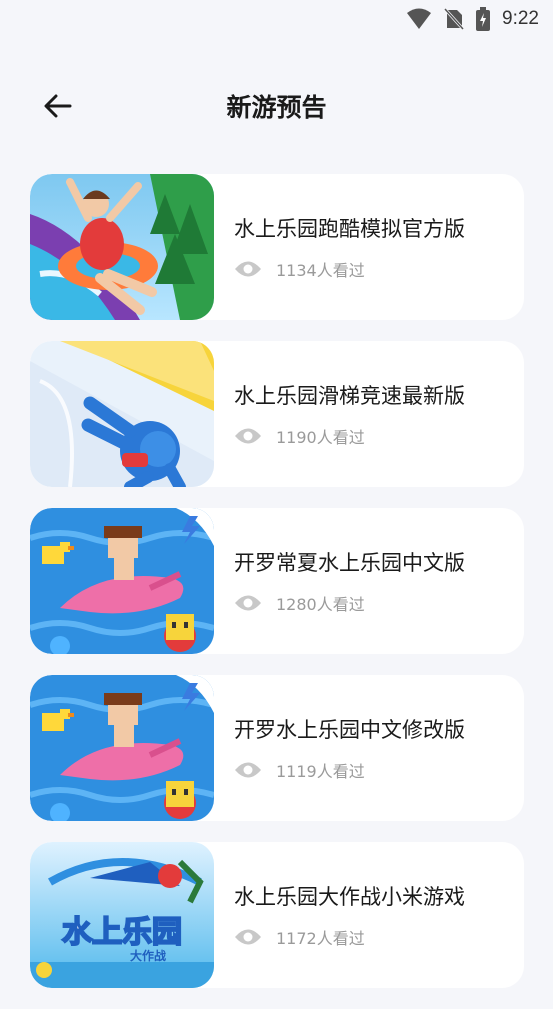 The width and height of the screenshot is (553, 1009). I want to click on view-count: 1119人看过, so click(349, 770).